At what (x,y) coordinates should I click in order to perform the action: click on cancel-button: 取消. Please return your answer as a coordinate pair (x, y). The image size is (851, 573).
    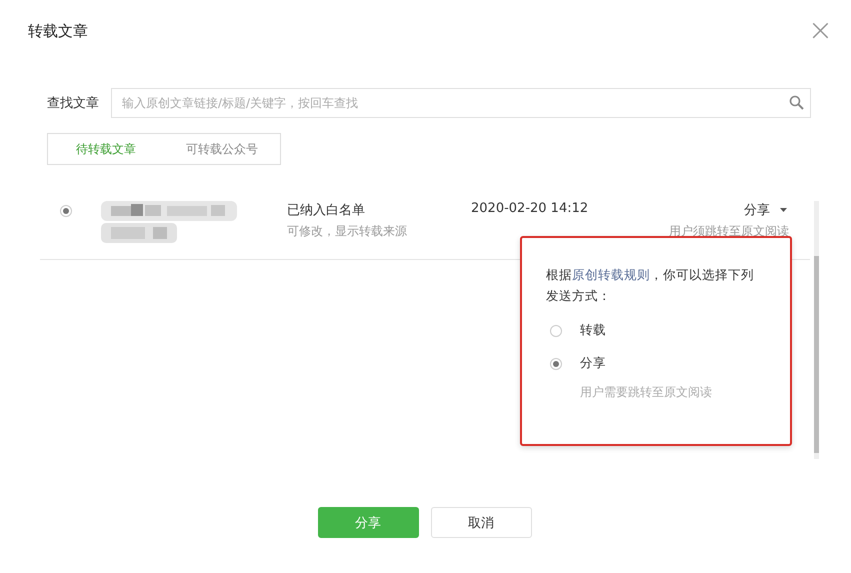
    Looking at the image, I should click on (481, 522).